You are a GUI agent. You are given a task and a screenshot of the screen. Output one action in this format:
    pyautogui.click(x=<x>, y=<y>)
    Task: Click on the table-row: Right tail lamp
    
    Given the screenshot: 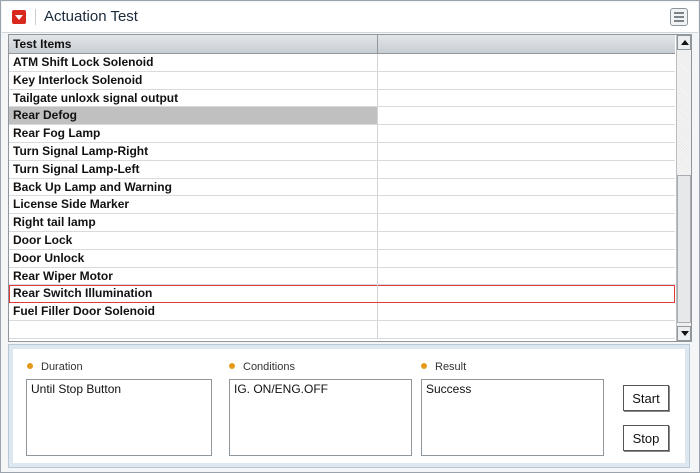 What is the action you would take?
    pyautogui.click(x=342, y=223)
    